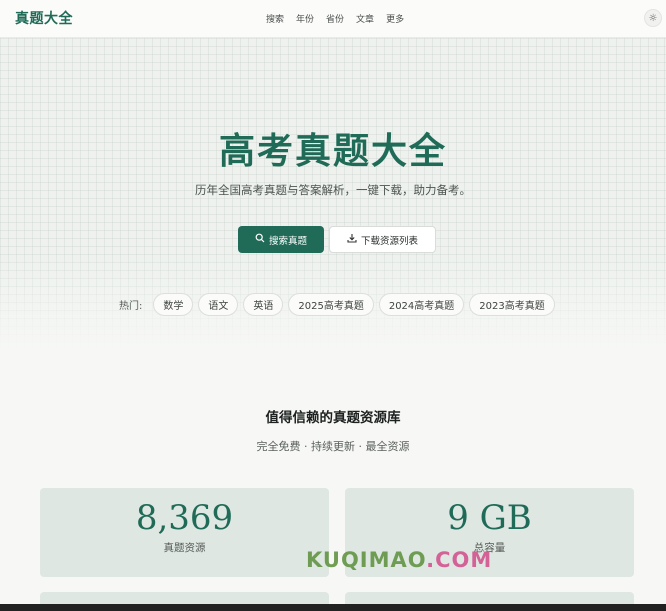  What do you see at coordinates (352, 239) in the screenshot?
I see `download-icon` at bounding box center [352, 239].